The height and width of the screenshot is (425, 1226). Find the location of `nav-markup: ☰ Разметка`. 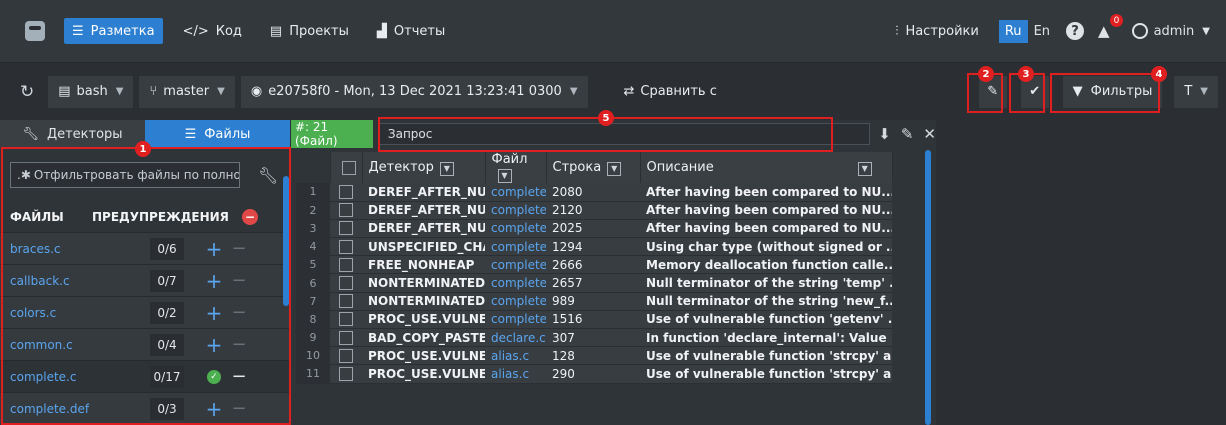

nav-markup: ☰ Разметка is located at coordinates (113, 31).